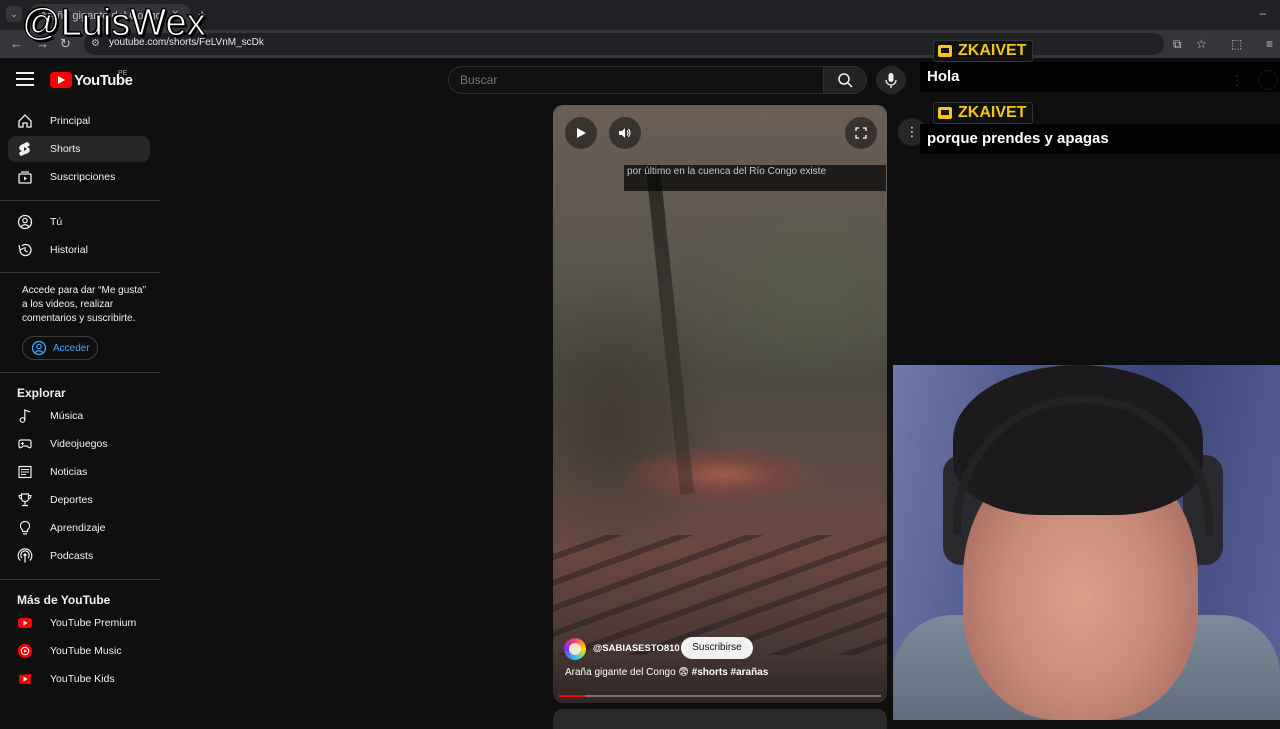 This screenshot has height=729, width=1280. I want to click on account-icon, so click(39, 348).